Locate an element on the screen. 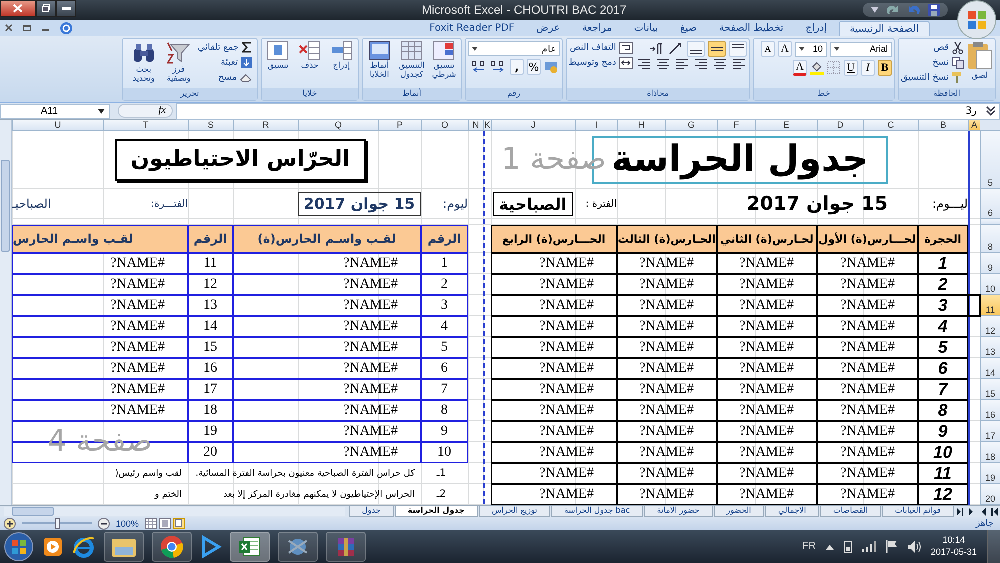  horizontal-scrollbar is located at coordinates (175, 511).